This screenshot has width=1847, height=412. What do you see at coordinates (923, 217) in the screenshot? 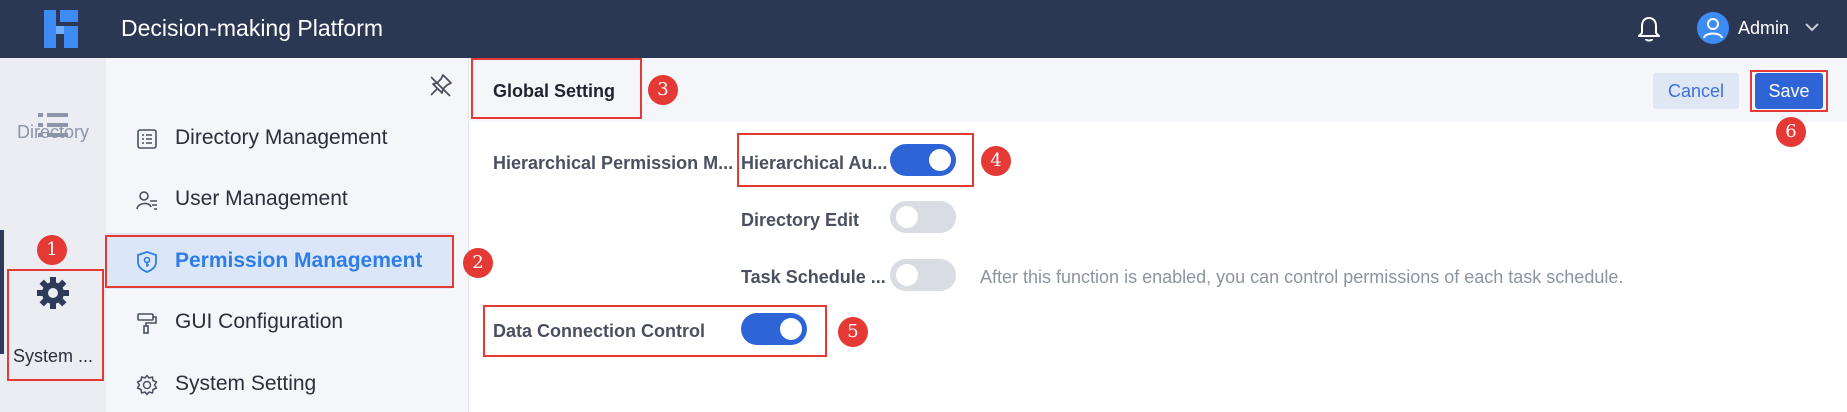
I see `directory-edit-toggle` at bounding box center [923, 217].